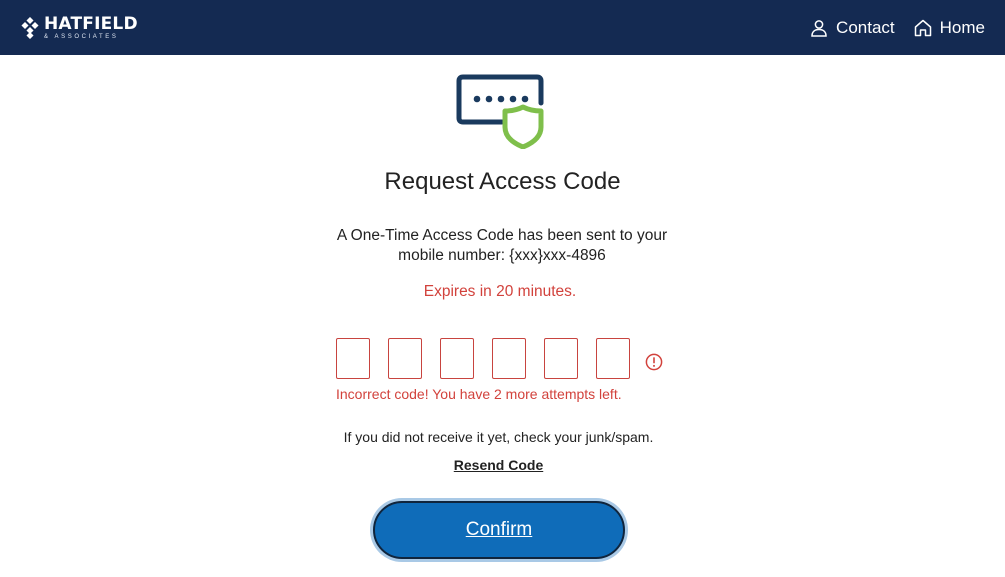 The width and height of the screenshot is (1005, 577). I want to click on sent-message-line-2: mobile number: {xxx}xxx-4896, so click(502, 255).